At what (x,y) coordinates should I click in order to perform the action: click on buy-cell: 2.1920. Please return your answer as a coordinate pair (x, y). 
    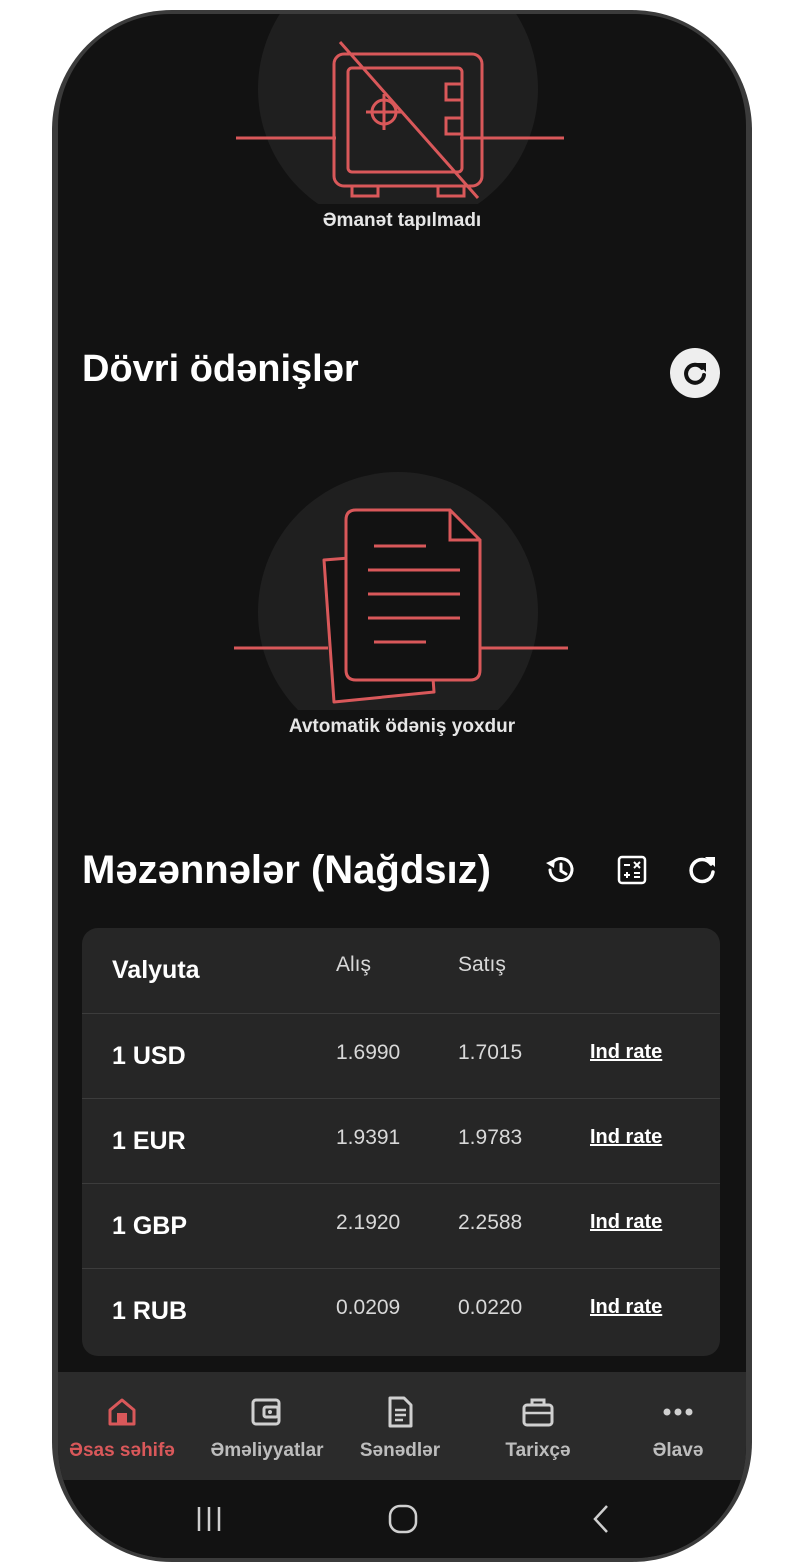
    Looking at the image, I should click on (368, 1222).